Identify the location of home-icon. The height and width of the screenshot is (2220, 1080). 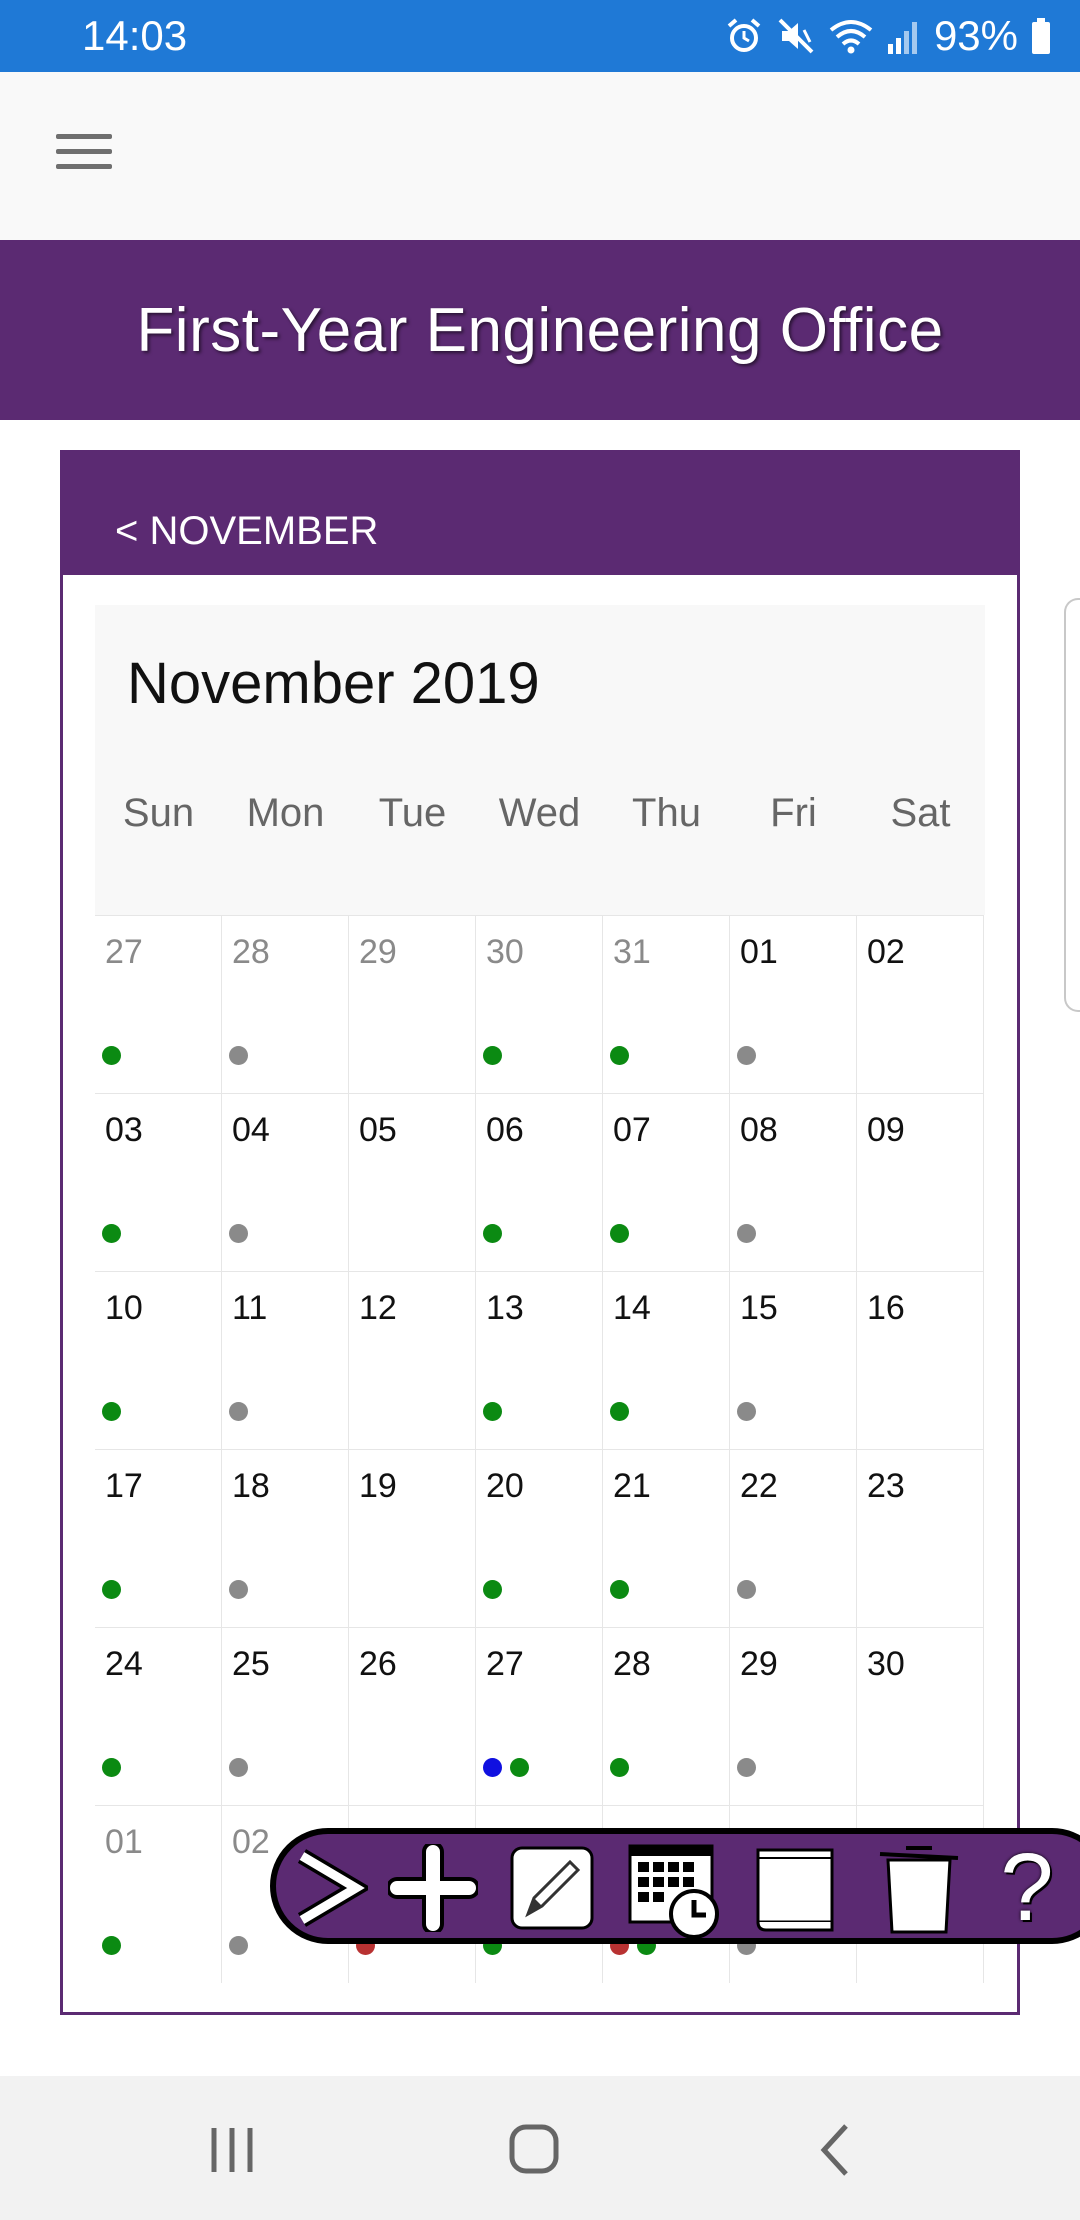
(534, 2150).